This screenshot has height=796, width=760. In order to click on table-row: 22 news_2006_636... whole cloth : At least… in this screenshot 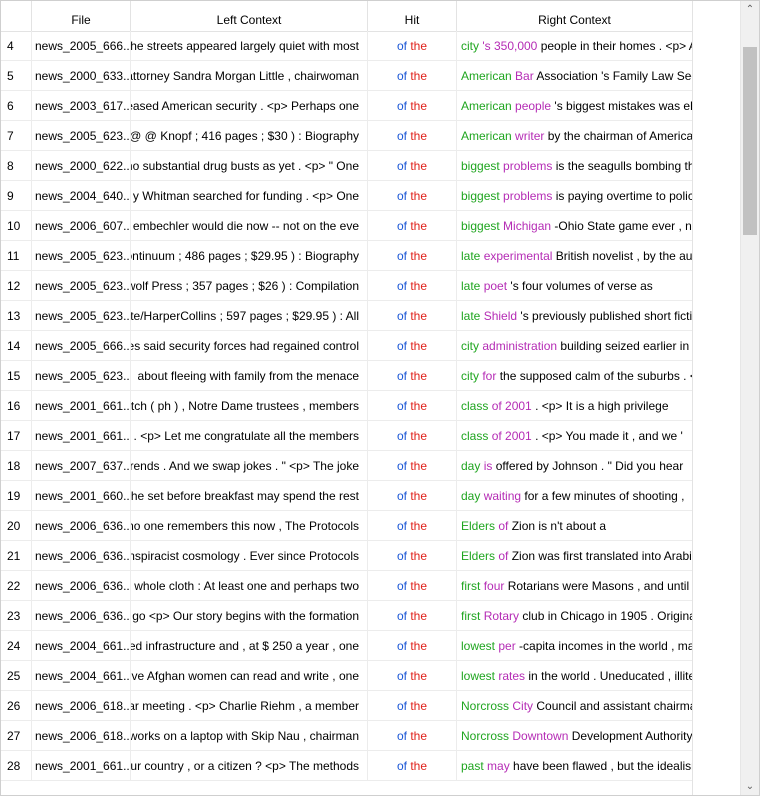, I will do `click(346, 586)`.